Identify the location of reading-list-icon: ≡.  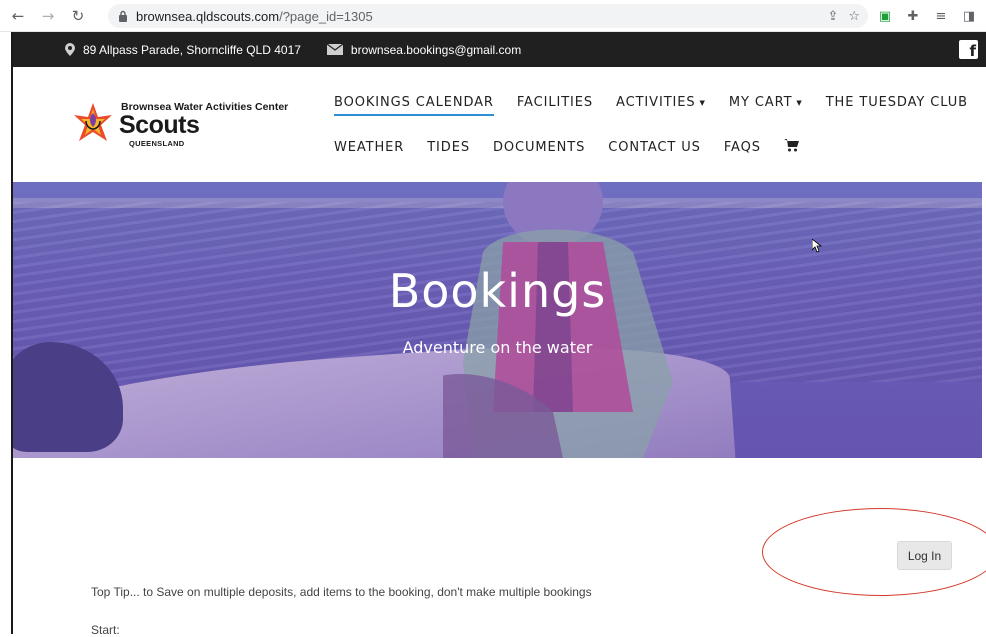
(941, 16).